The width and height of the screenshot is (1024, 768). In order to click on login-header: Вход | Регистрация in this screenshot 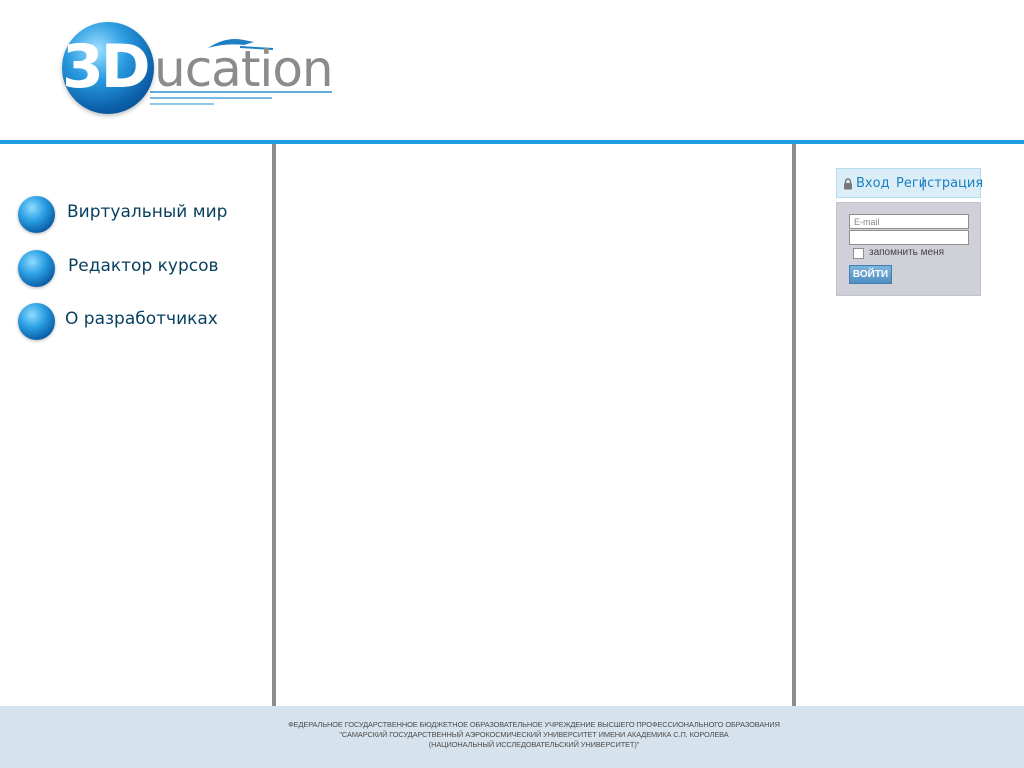, I will do `click(909, 183)`.